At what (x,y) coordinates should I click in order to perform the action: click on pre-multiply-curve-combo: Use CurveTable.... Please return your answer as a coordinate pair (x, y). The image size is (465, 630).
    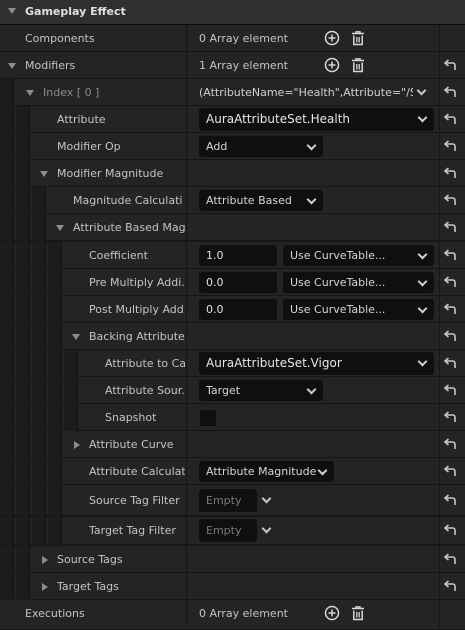
    Looking at the image, I should click on (358, 282).